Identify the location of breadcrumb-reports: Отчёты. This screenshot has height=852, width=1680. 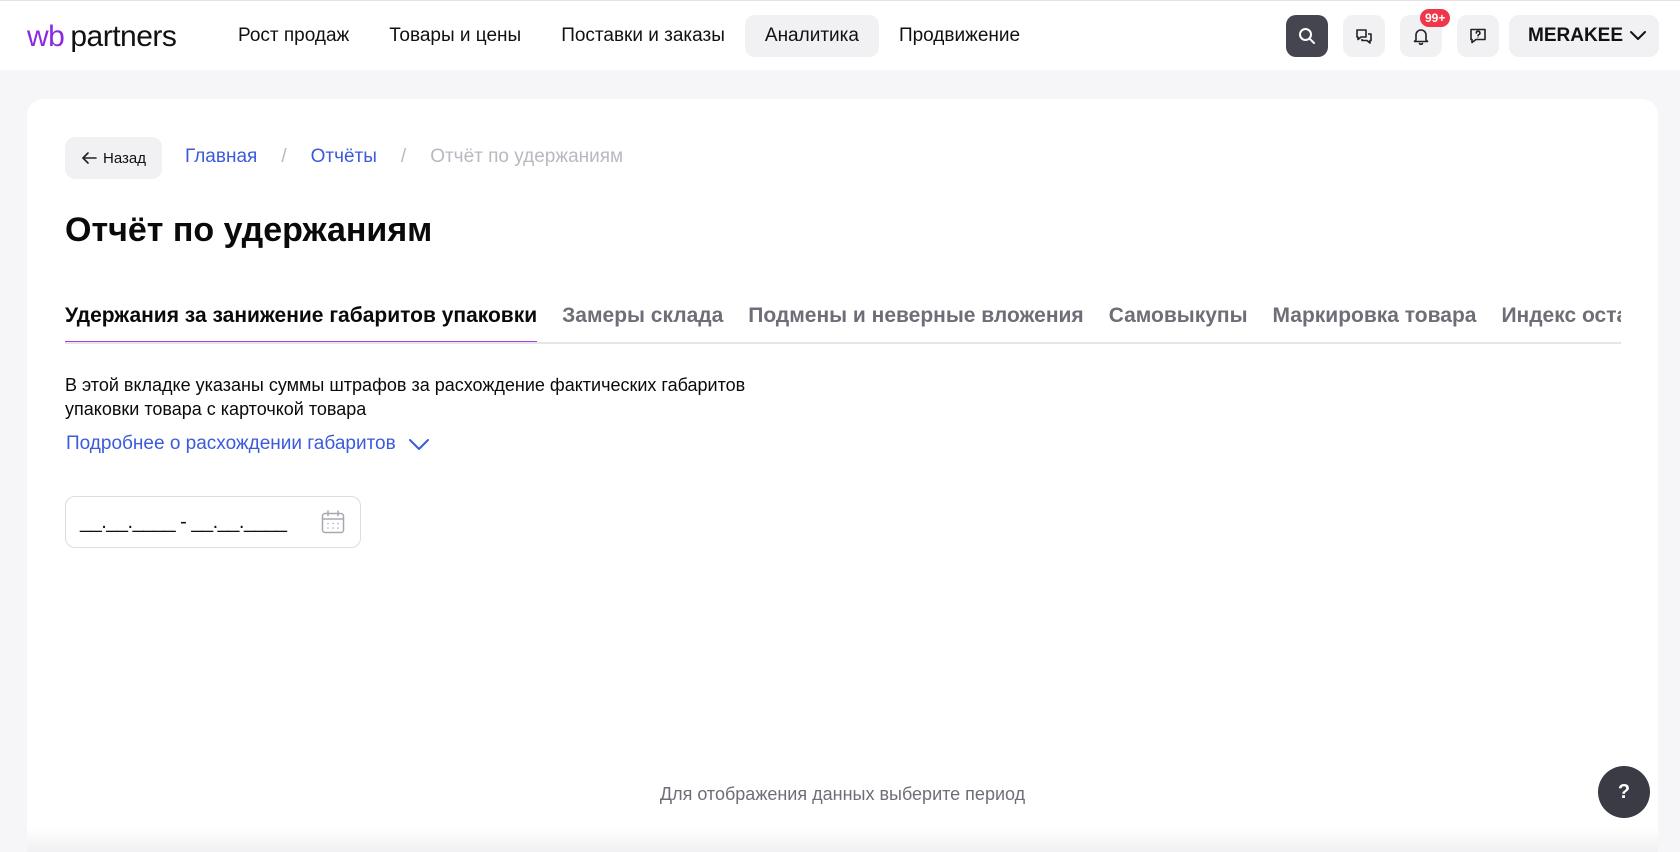
(344, 157).